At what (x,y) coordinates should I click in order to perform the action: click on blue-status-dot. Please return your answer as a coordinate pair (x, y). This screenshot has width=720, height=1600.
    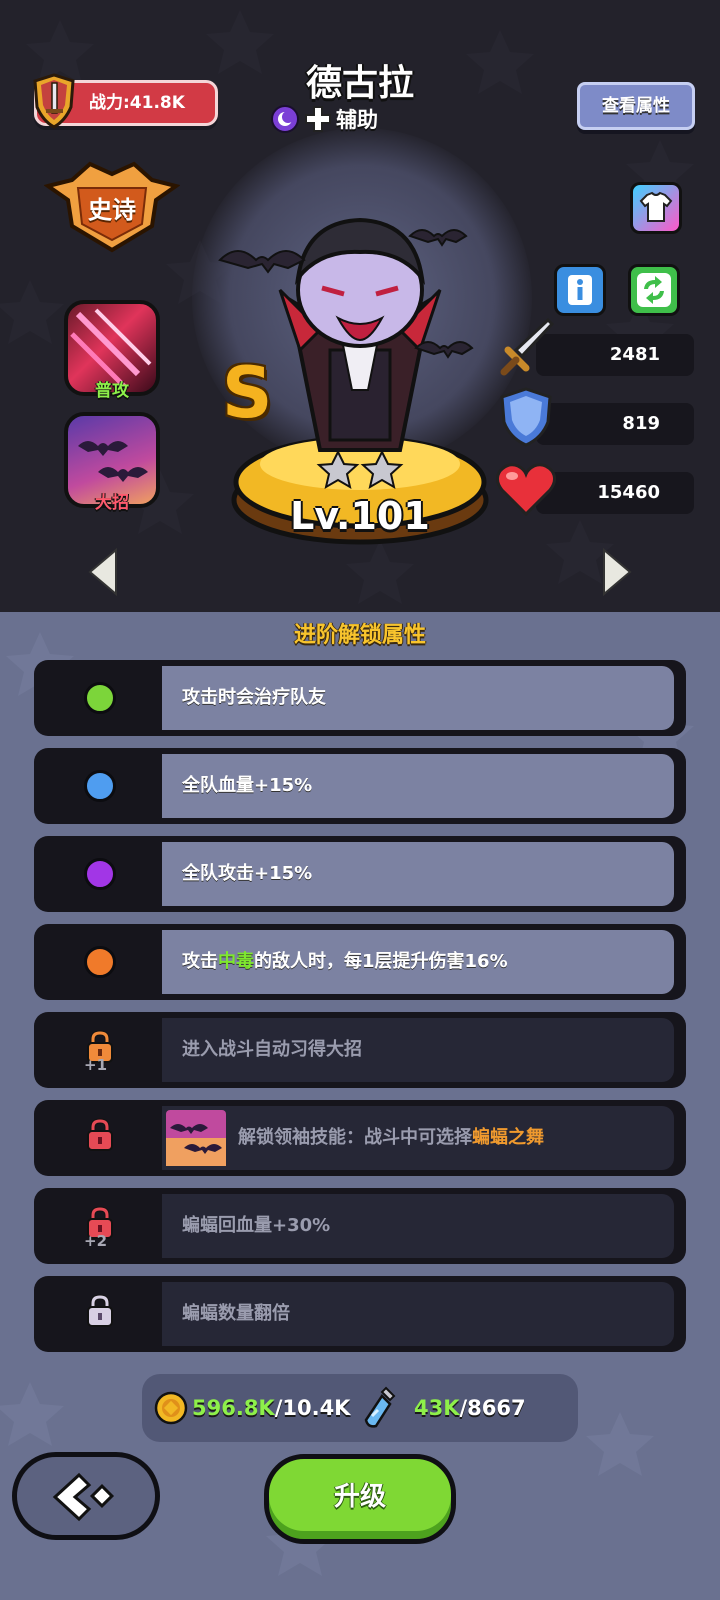
    Looking at the image, I should click on (100, 786).